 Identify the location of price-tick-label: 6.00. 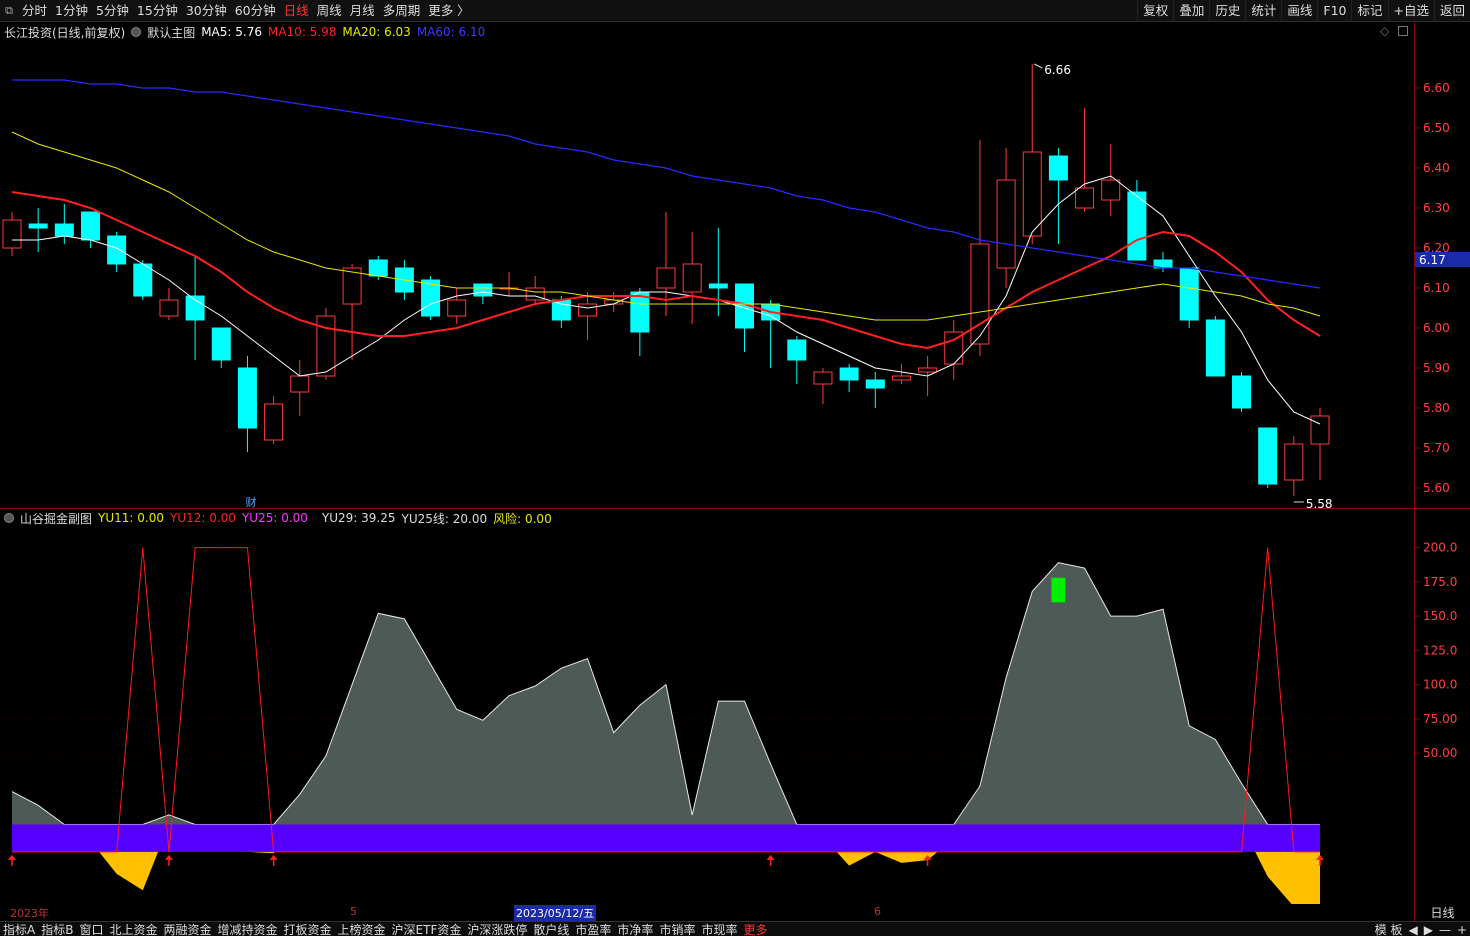
(1436, 328).